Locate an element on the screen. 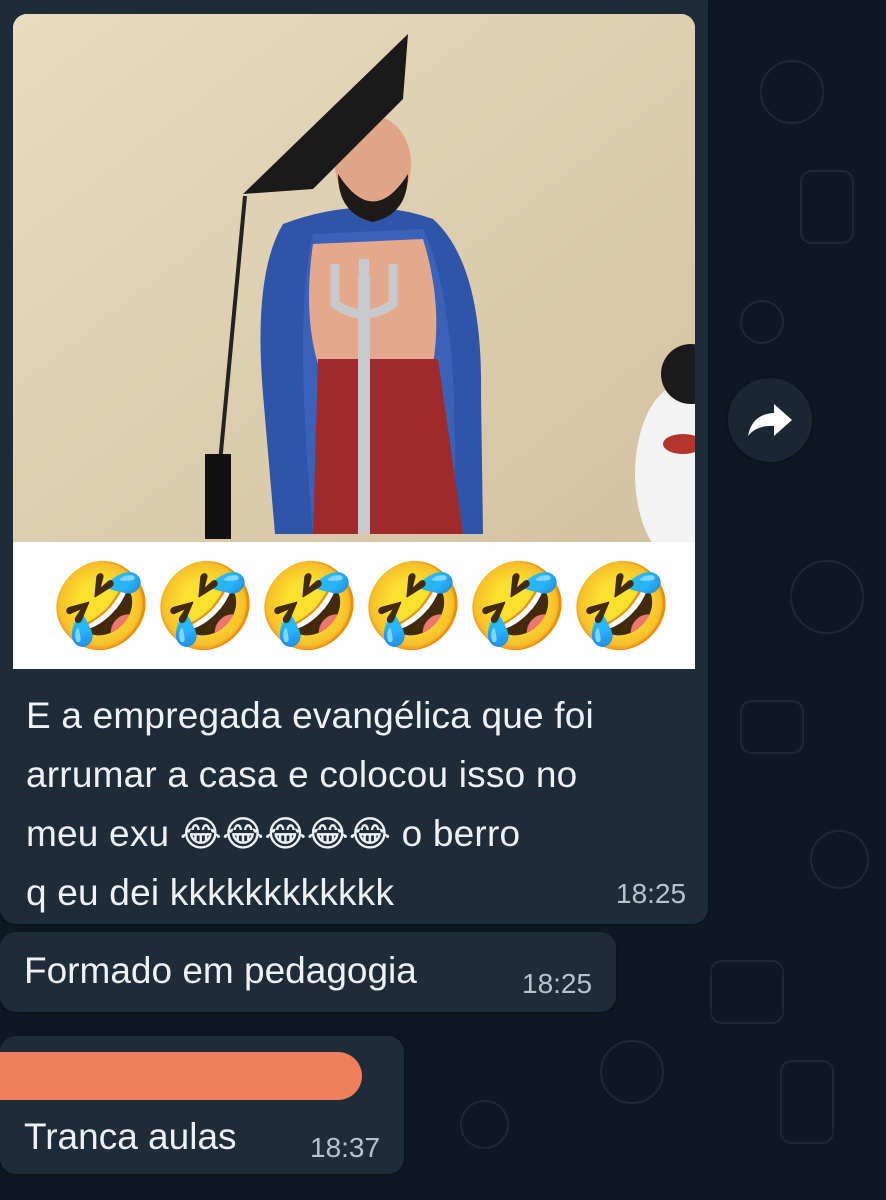  caption-line-prefix: meu exu is located at coordinates (98, 833).